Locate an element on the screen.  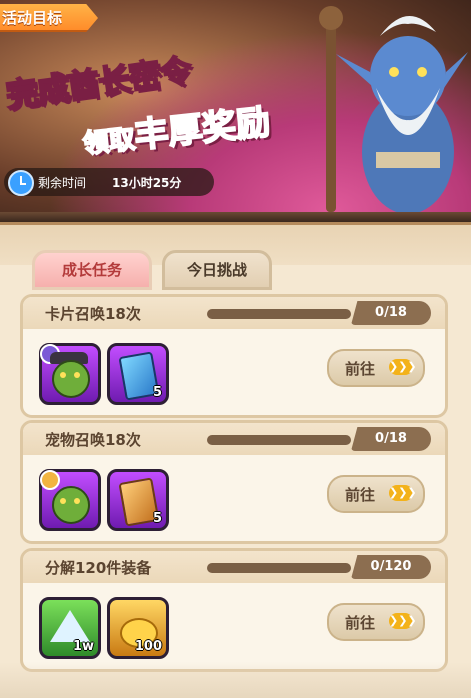
reward-item-stone: 1w is located at coordinates (70, 628).